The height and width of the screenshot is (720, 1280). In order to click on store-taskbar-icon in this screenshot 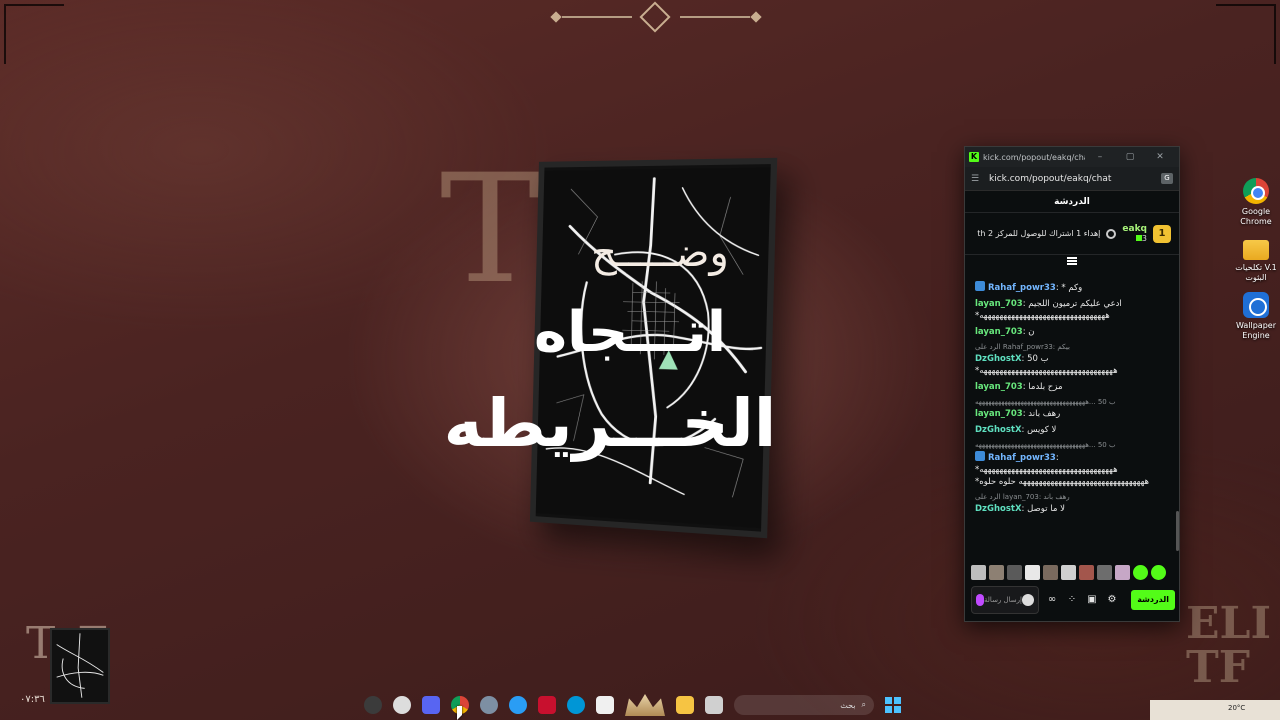, I will do `click(605, 705)`.